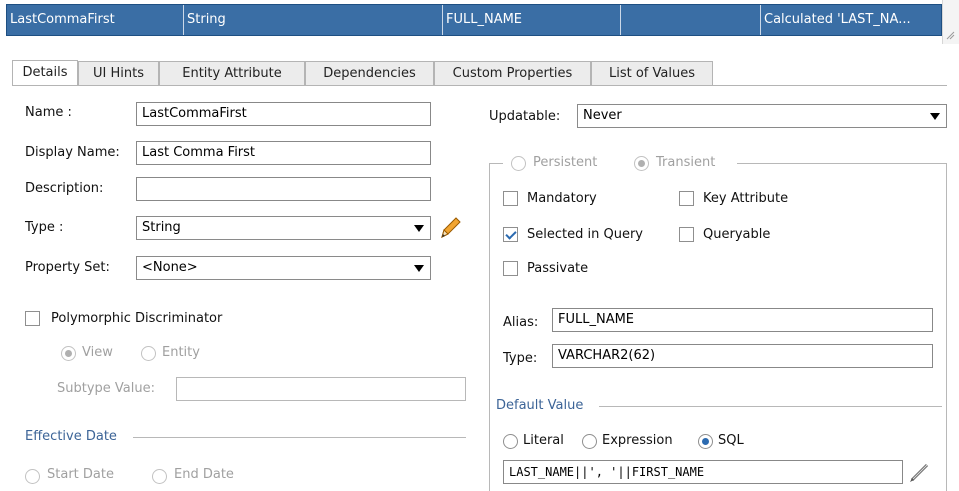 The image size is (959, 491). I want to click on display-name-label: Display Name:, so click(72, 152).